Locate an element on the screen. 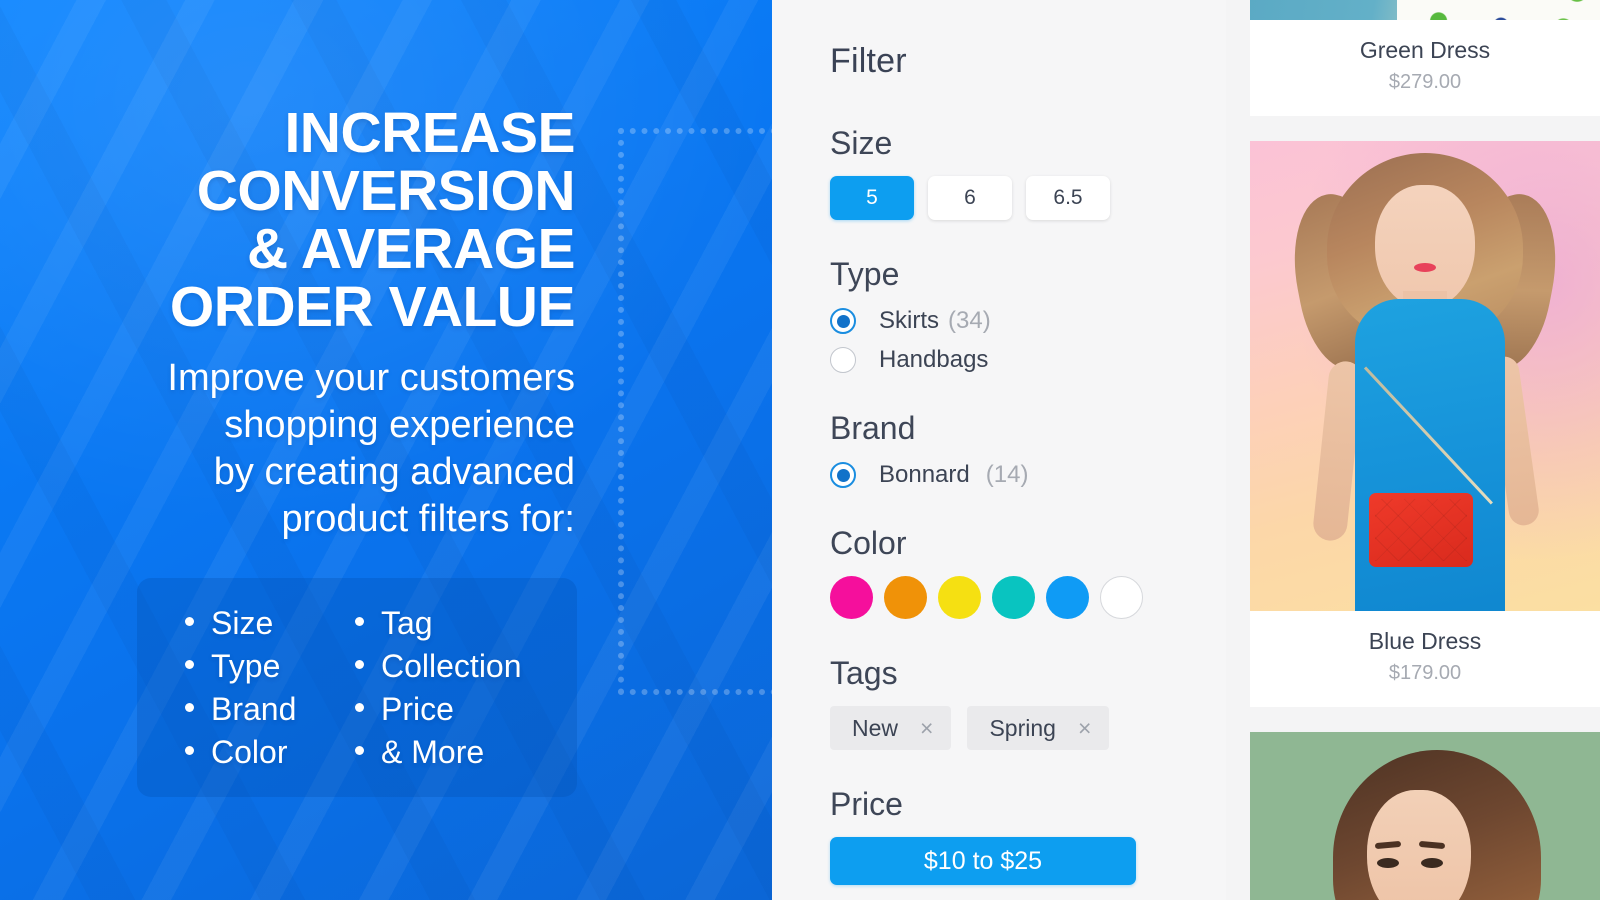  brand-option-bonnard: Bonnard (14) is located at coordinates (1028, 475).